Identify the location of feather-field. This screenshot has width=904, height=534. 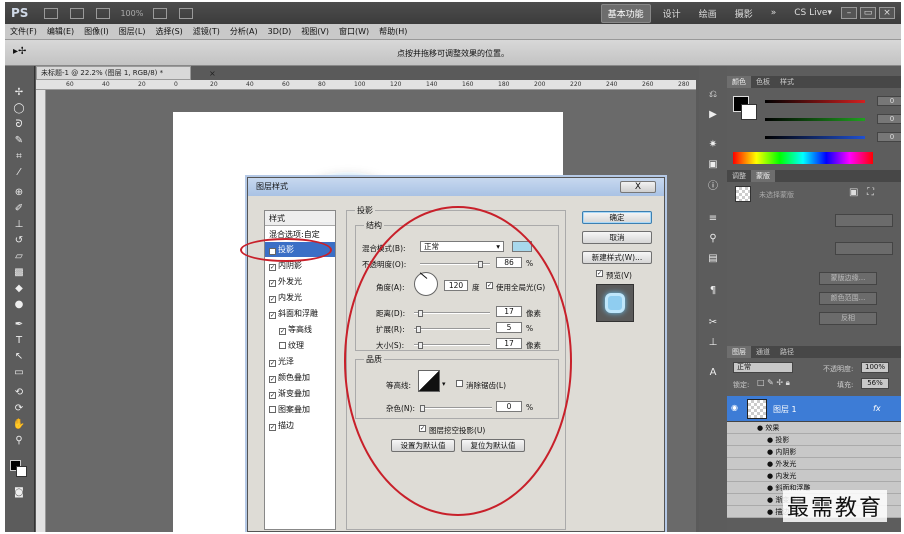
(864, 248).